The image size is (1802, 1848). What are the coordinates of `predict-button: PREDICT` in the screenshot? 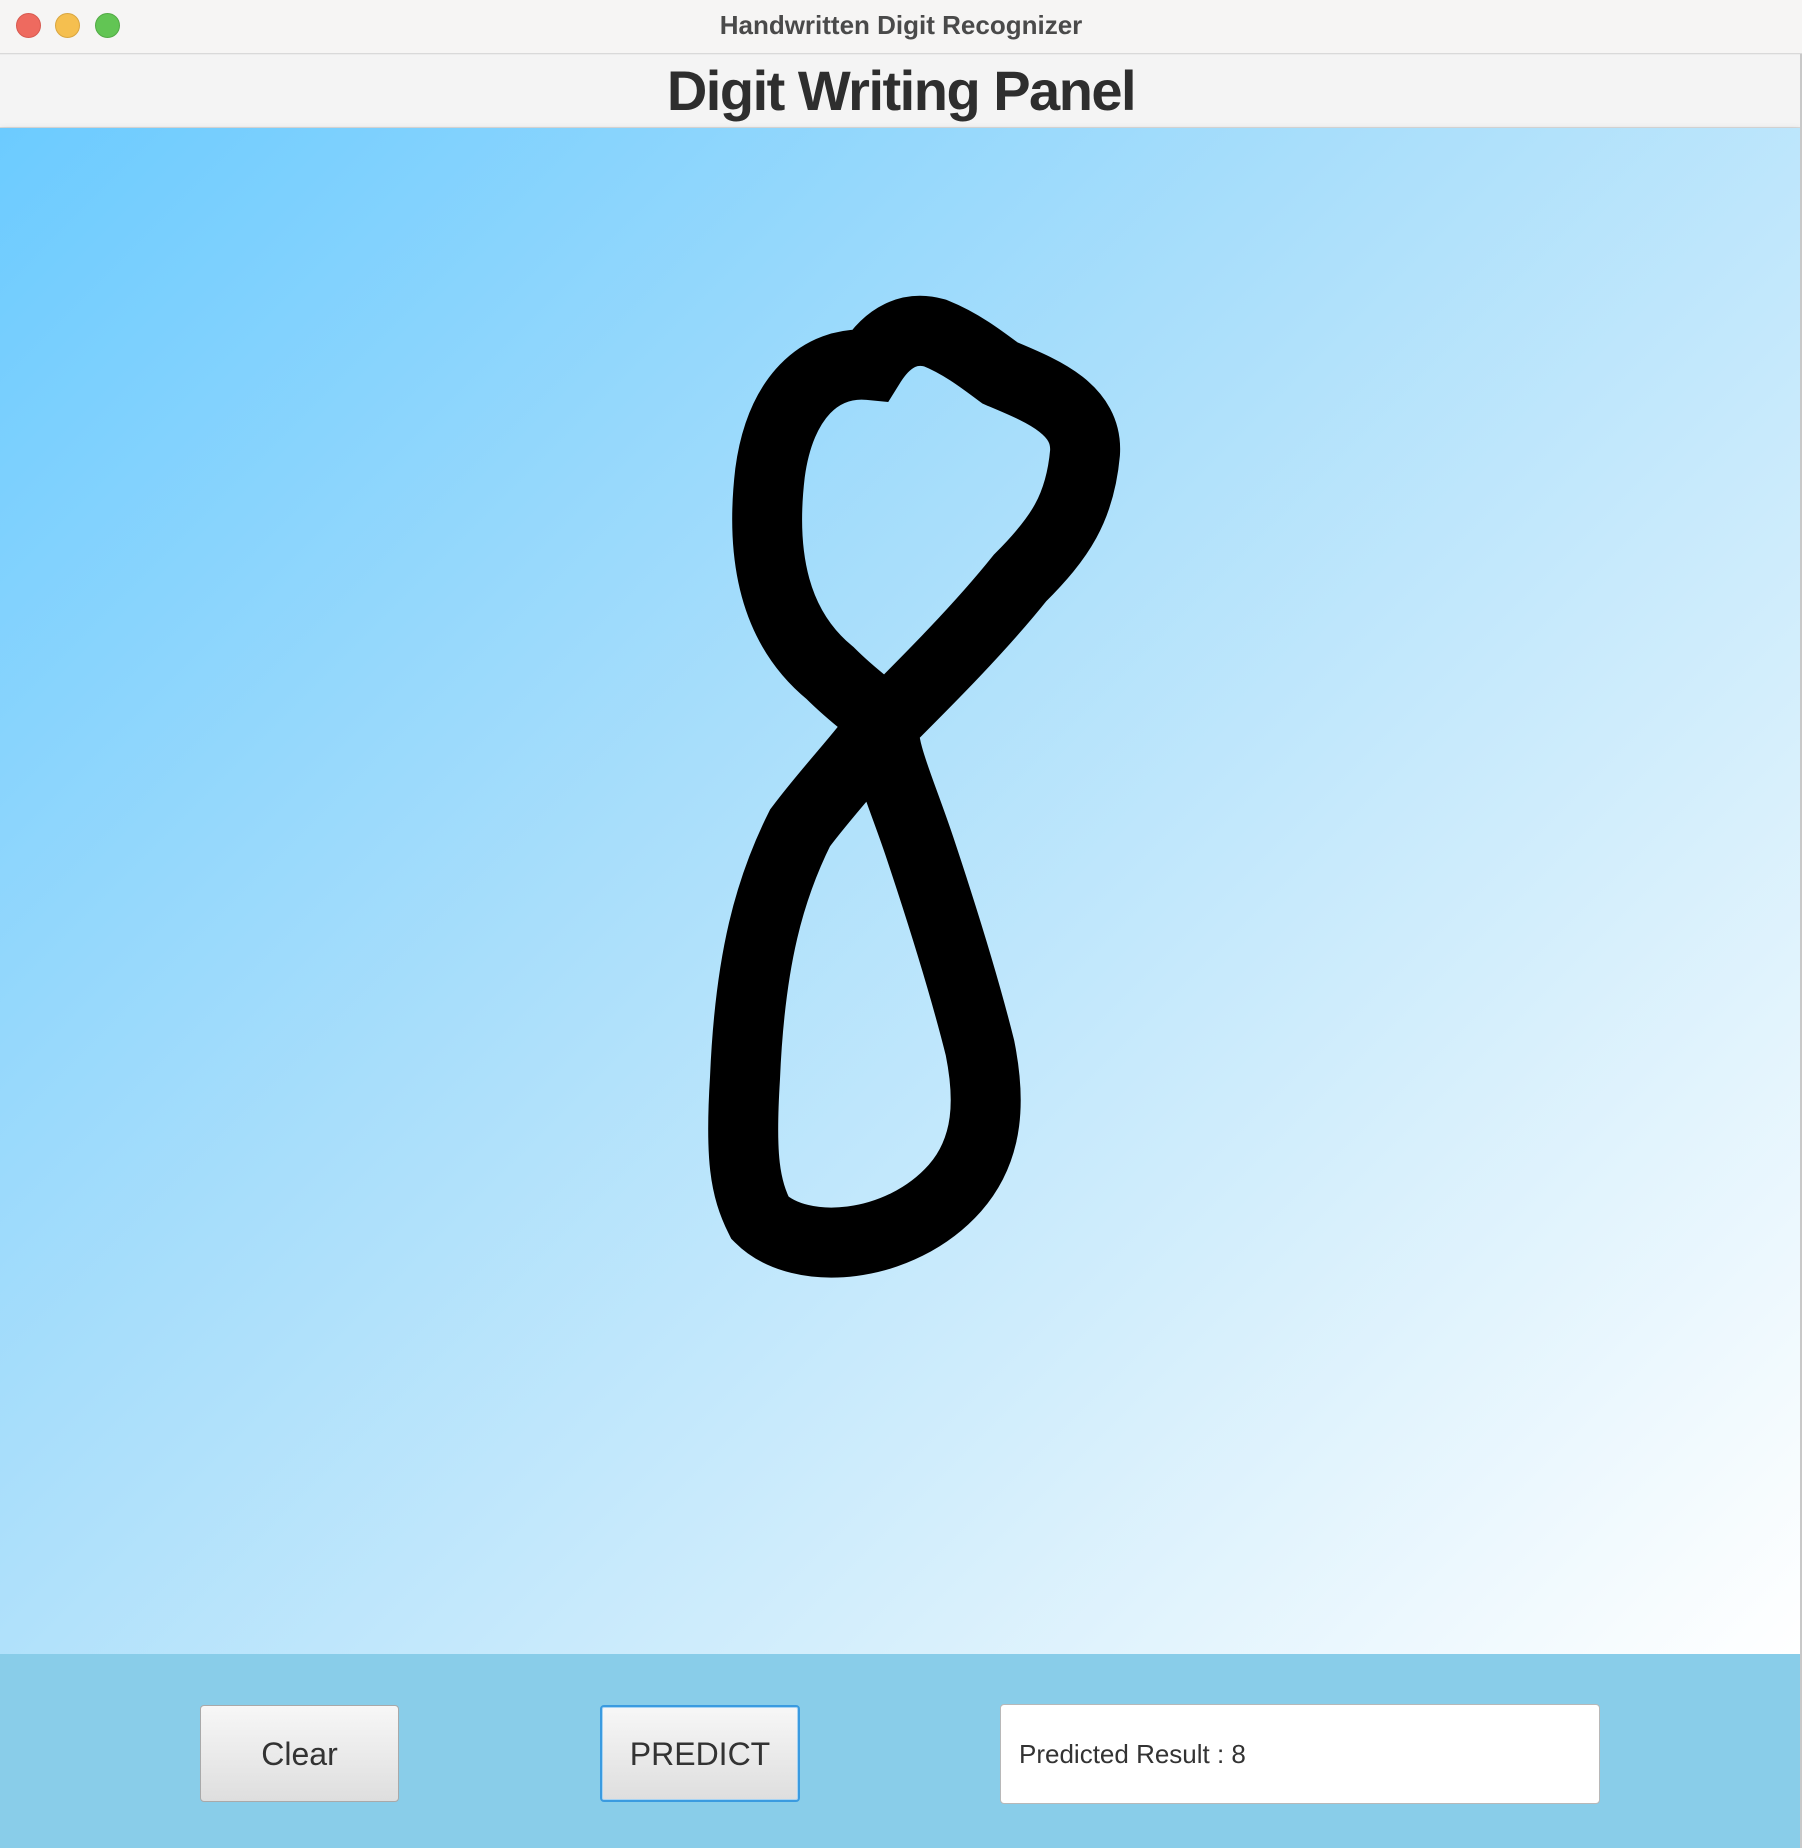 It's located at (700, 1753).